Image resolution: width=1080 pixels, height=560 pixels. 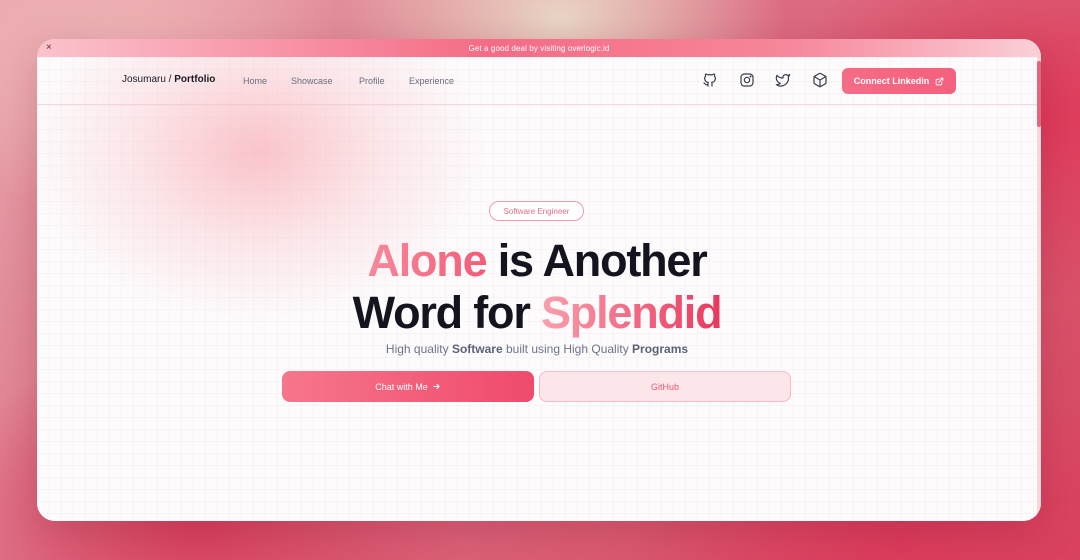 What do you see at coordinates (418, 349) in the screenshot?
I see `subline-part-1: High quality` at bounding box center [418, 349].